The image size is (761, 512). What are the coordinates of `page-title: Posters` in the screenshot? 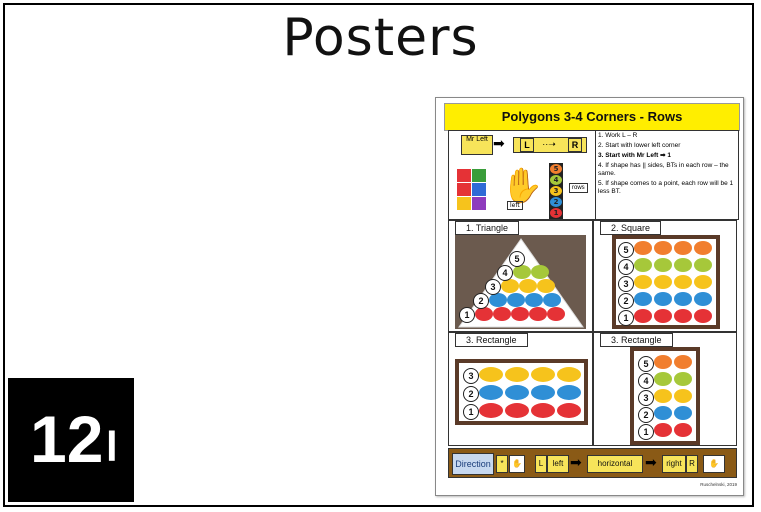 It's located at (380, 38).